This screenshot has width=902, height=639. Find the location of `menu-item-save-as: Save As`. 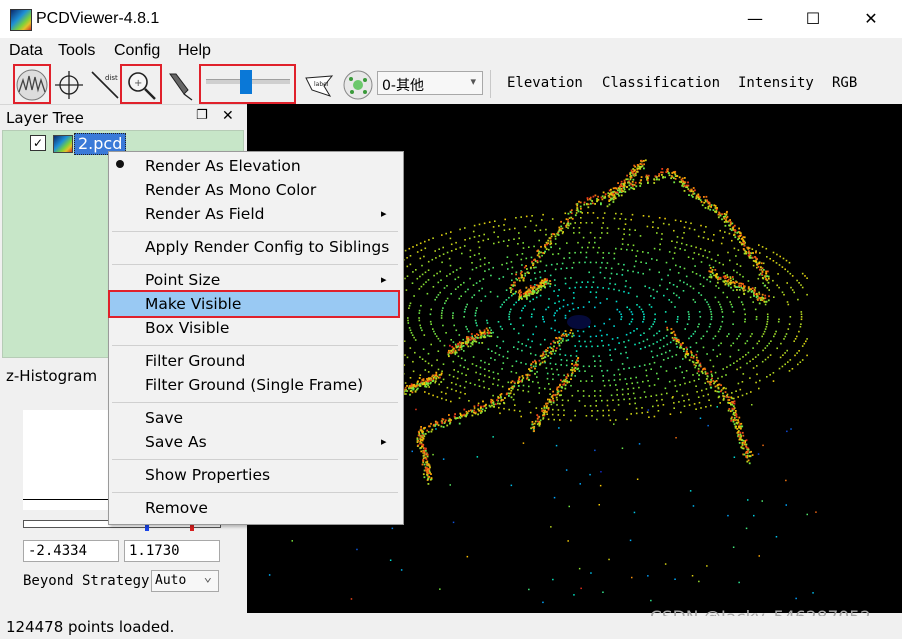

menu-item-save-as: Save As is located at coordinates (176, 442).